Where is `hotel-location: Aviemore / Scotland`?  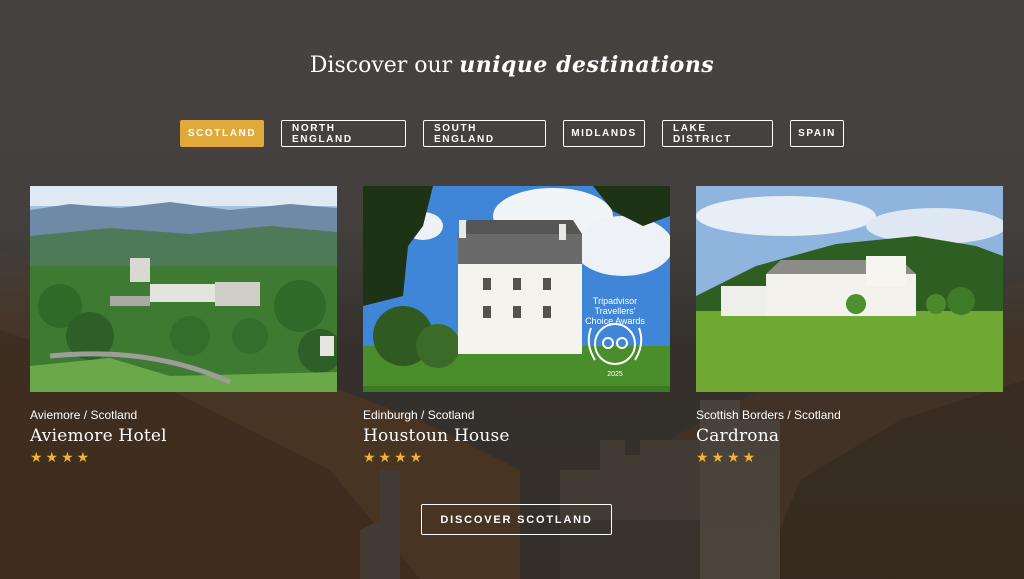 hotel-location: Aviemore / Scotland is located at coordinates (84, 415).